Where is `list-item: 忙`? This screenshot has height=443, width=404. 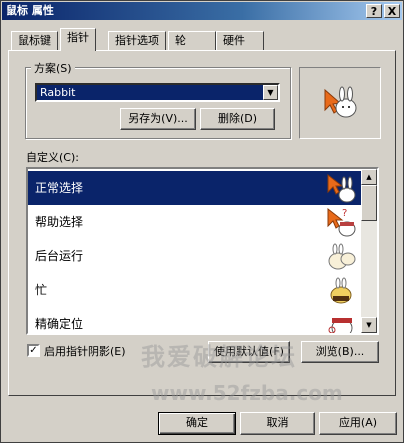 list-item: 忙 is located at coordinates (194, 290).